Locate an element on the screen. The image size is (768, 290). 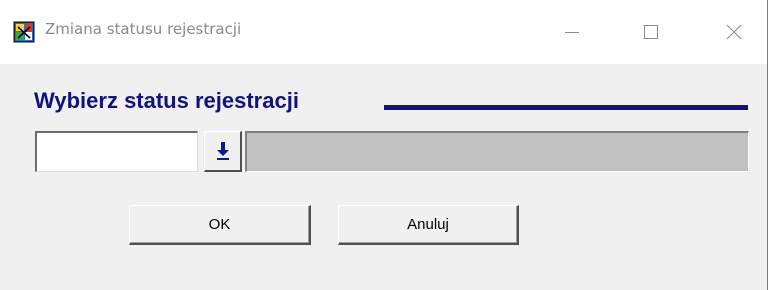
status-dropdown-button is located at coordinates (223, 151).